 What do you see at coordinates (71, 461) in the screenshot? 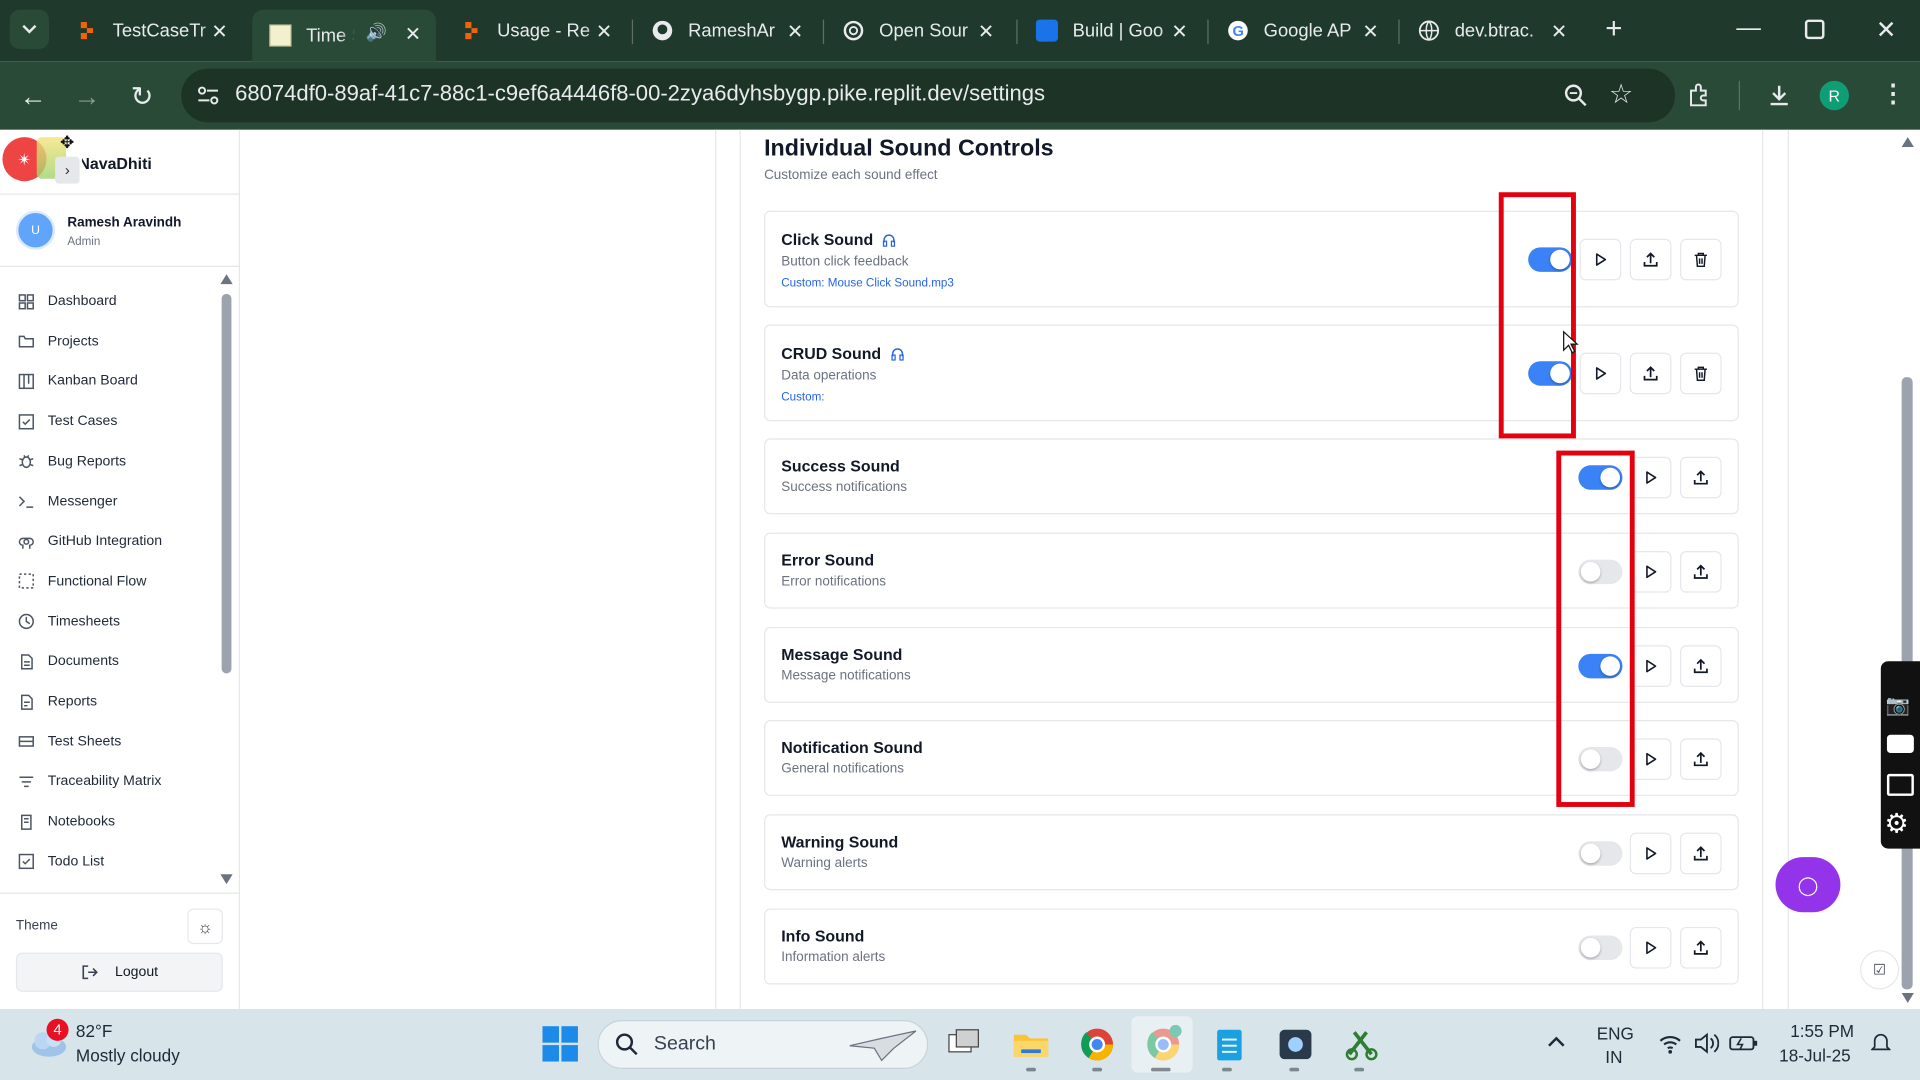
I see `sidebar-item-bug-reports: Bug Reports` at bounding box center [71, 461].